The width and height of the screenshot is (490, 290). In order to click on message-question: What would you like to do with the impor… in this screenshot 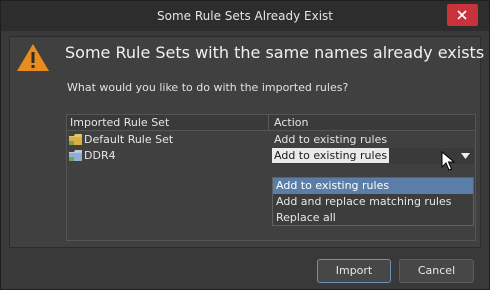, I will do `click(208, 87)`.